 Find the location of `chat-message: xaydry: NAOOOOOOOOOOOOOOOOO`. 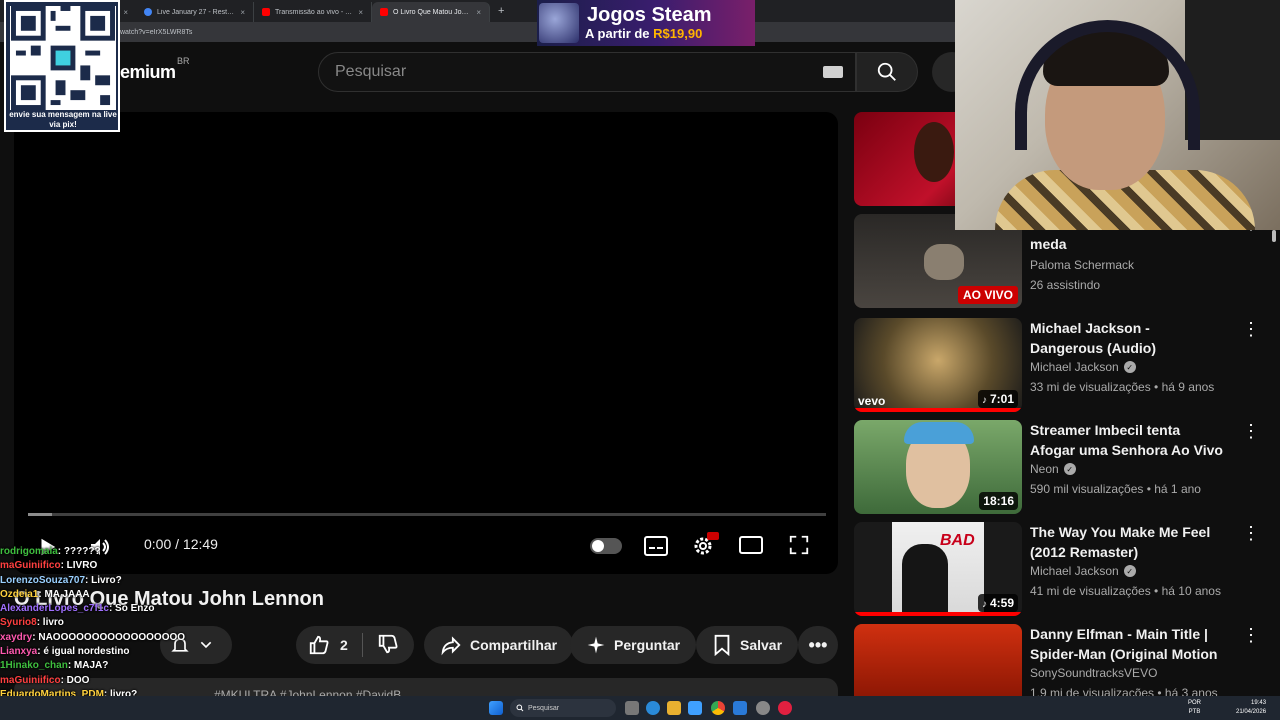

chat-message: xaydry: NAOOOOOOOOOOOOOOOOO is located at coordinates (150, 638).